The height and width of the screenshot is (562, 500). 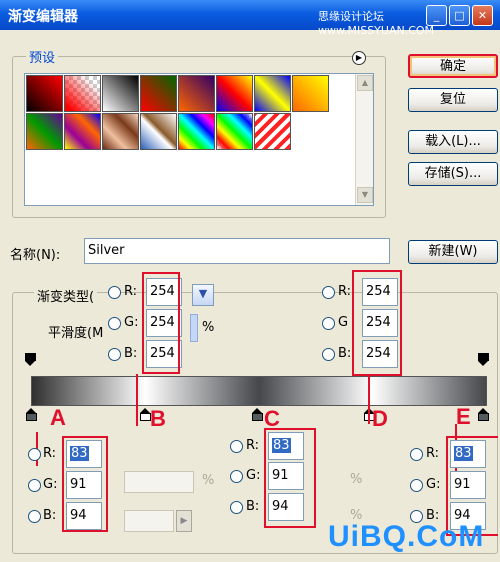 What do you see at coordinates (377, 323) in the screenshot?
I see `highlight-box-d` at bounding box center [377, 323].